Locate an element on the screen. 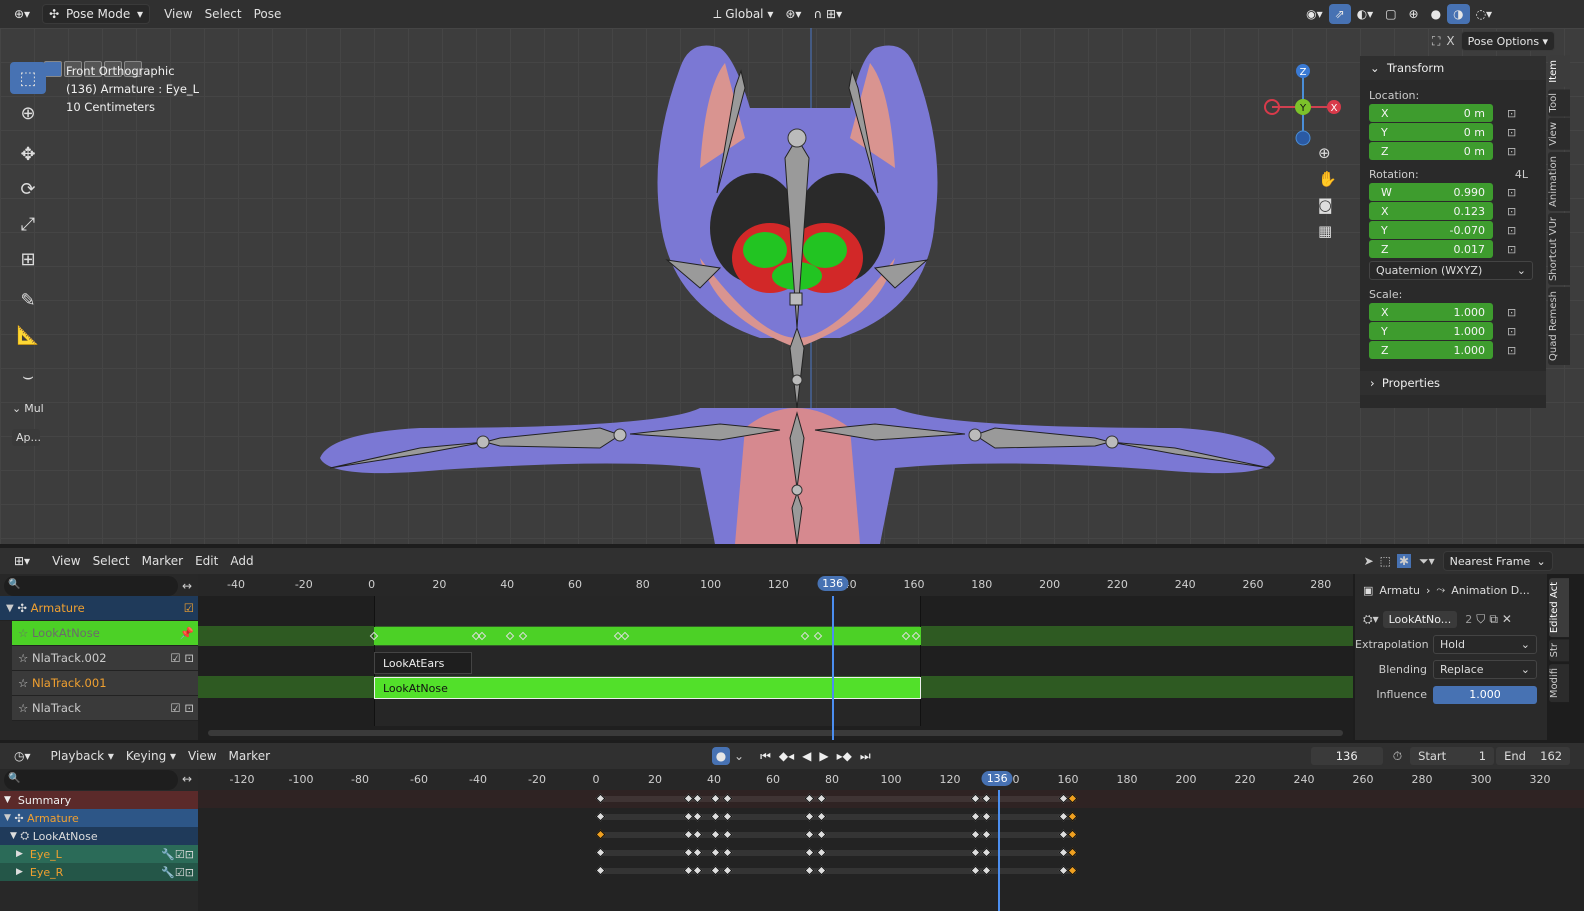 The width and height of the screenshot is (1584, 911). nla-editor-type-button: ⊞▾ is located at coordinates (22, 561).